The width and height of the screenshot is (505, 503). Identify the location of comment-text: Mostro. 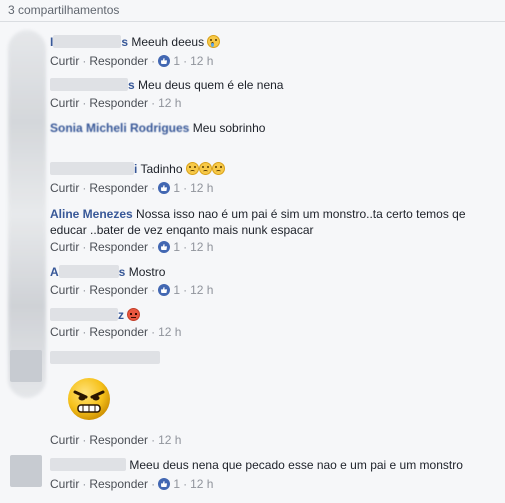
(147, 272).